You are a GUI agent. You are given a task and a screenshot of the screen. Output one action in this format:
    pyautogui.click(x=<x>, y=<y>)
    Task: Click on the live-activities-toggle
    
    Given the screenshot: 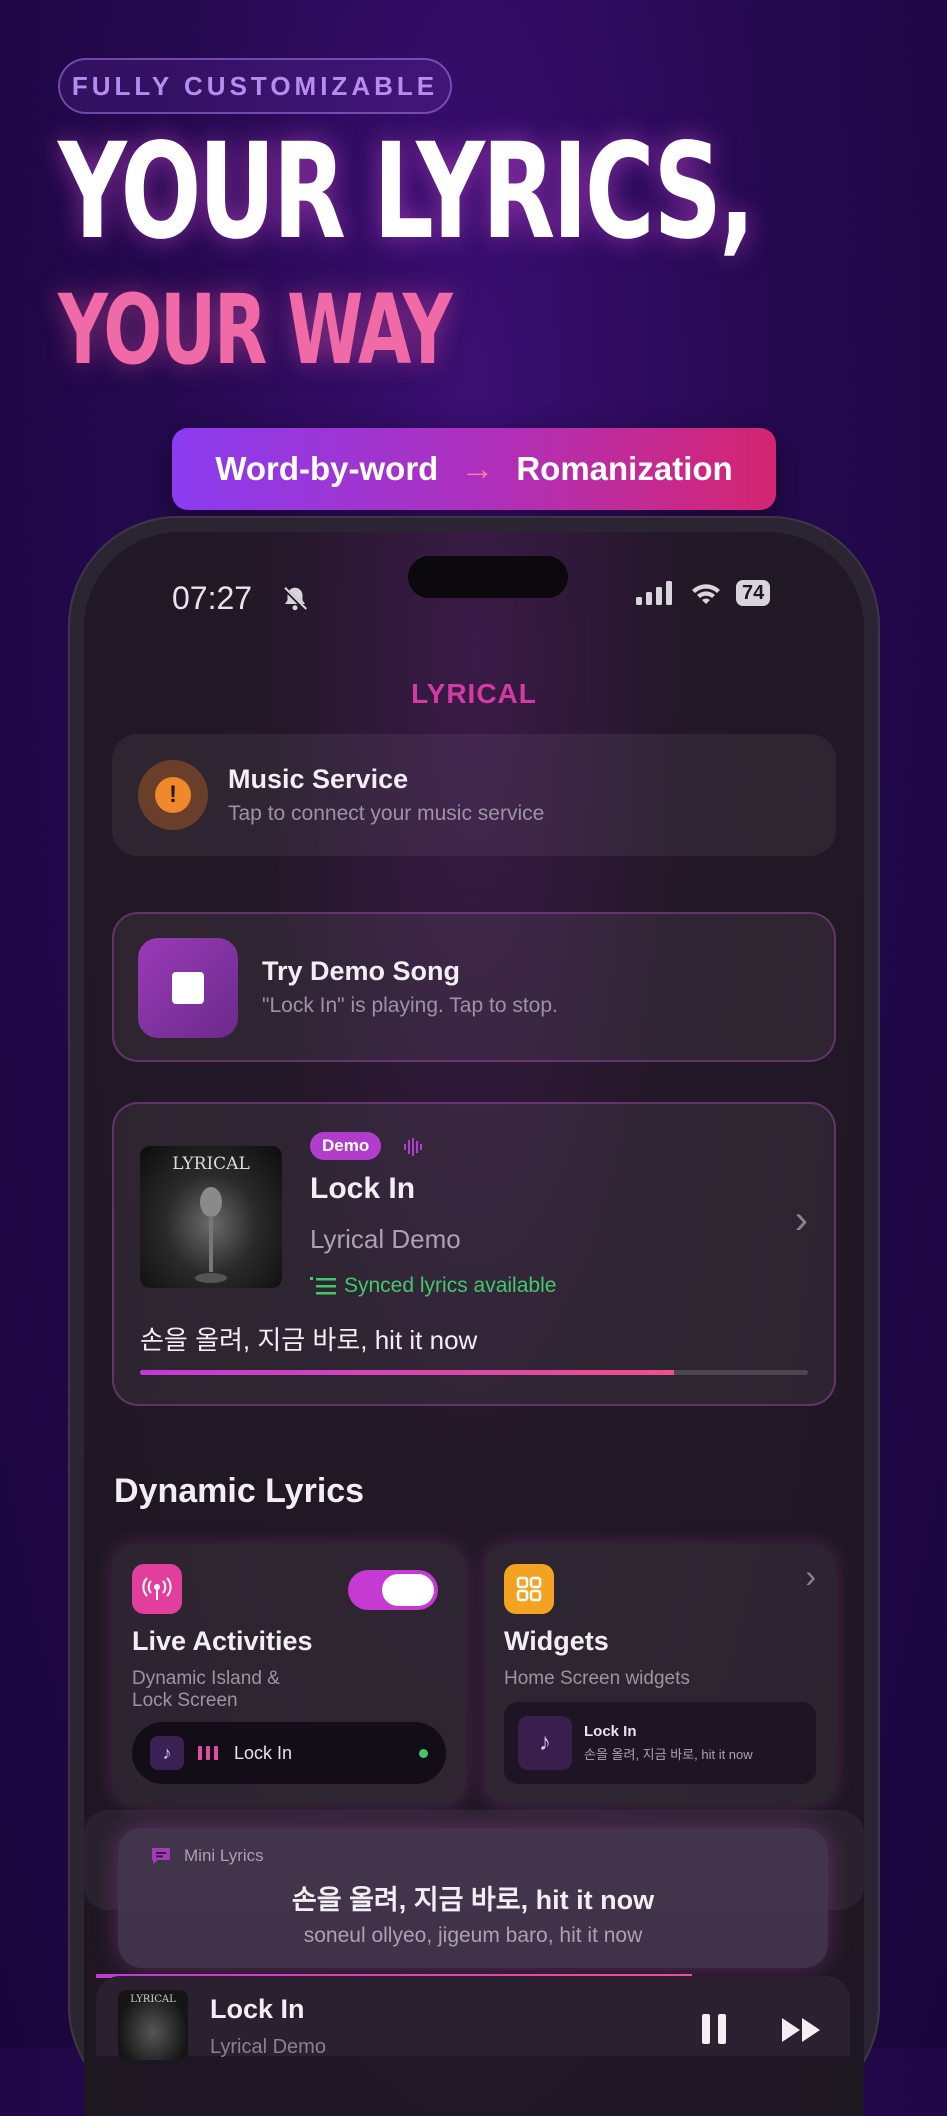 What is the action you would take?
    pyautogui.click(x=393, y=1590)
    